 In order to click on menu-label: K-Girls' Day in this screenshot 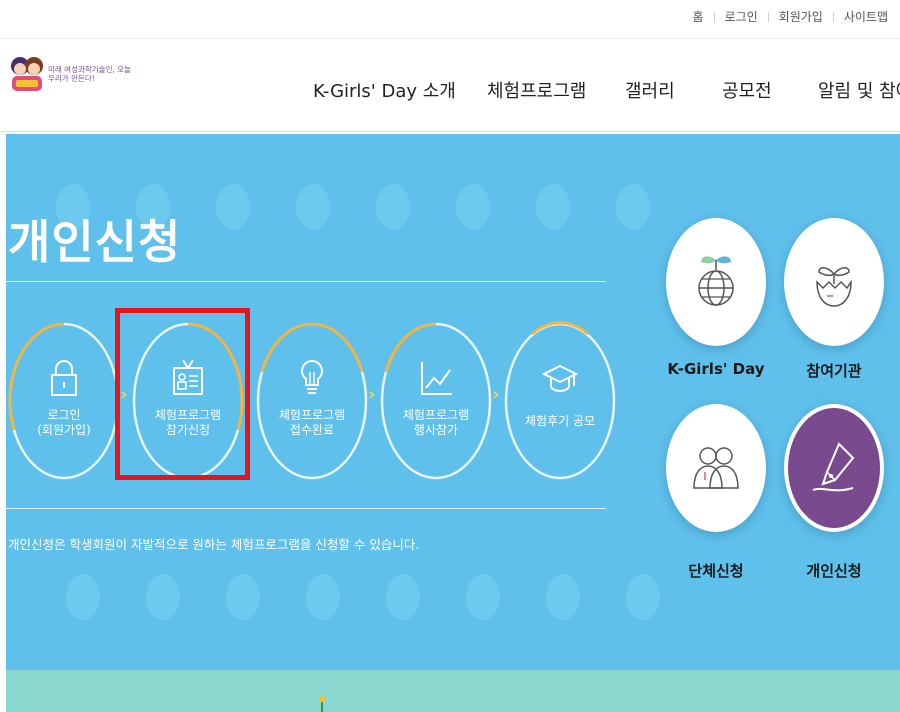, I will do `click(716, 369)`.